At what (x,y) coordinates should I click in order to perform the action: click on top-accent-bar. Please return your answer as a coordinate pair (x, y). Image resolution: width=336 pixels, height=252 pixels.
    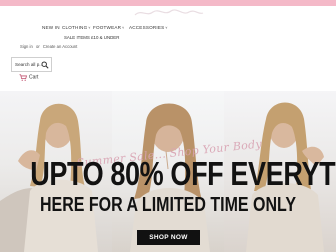
    Looking at the image, I should click on (168, 3).